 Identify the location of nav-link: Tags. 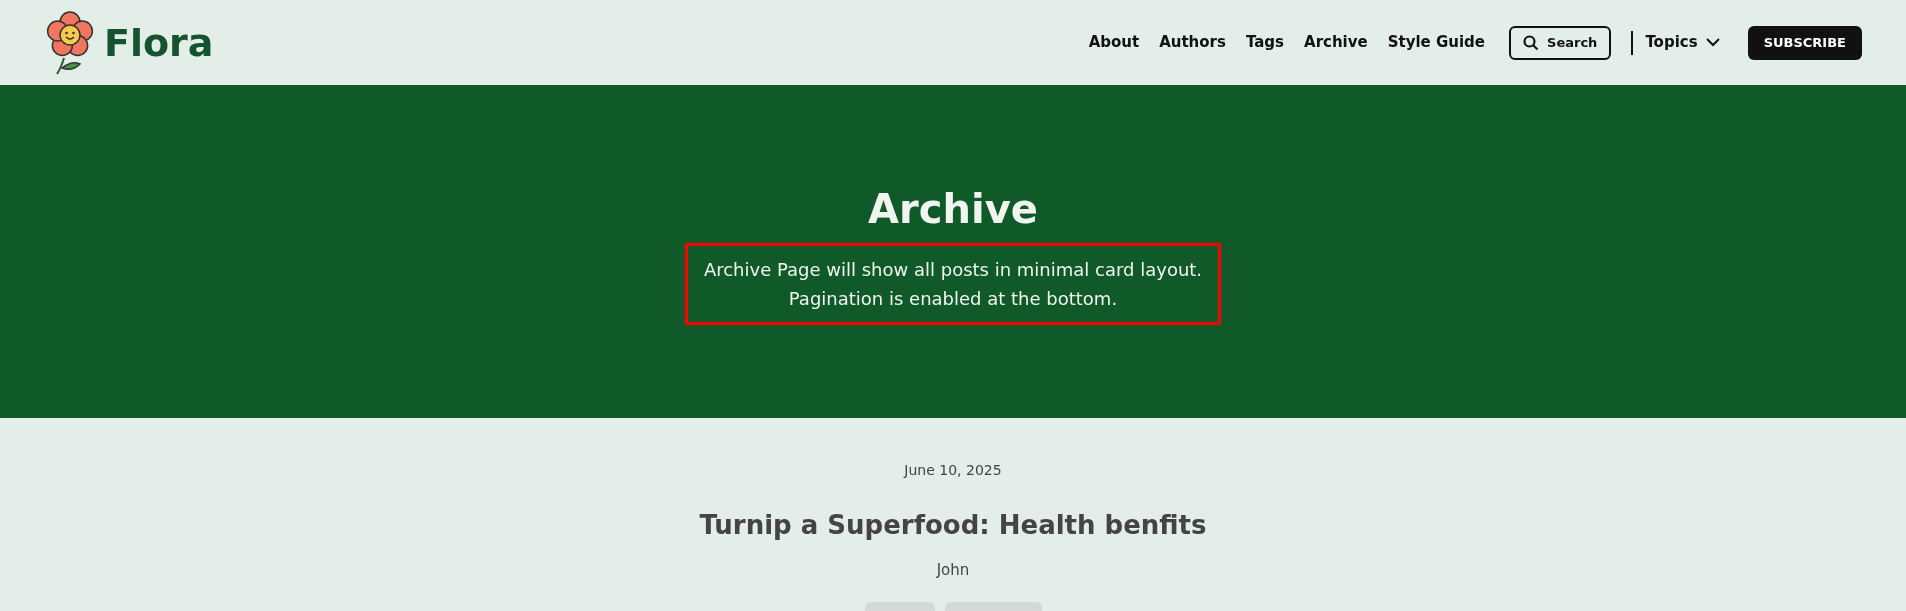
(1265, 42).